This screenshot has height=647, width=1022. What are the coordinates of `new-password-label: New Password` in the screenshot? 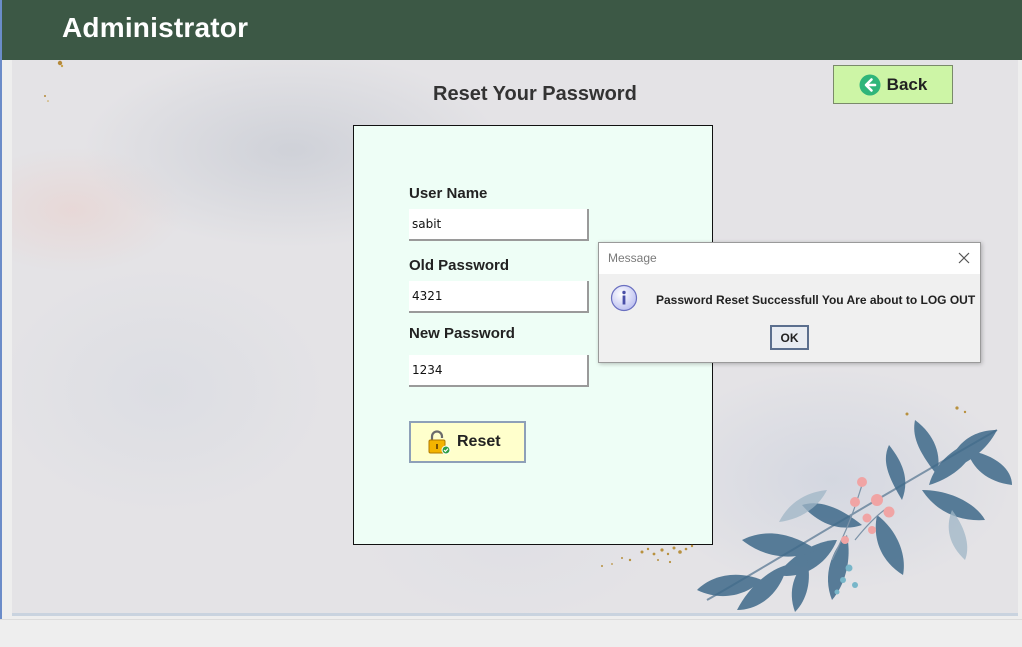 It's located at (462, 333).